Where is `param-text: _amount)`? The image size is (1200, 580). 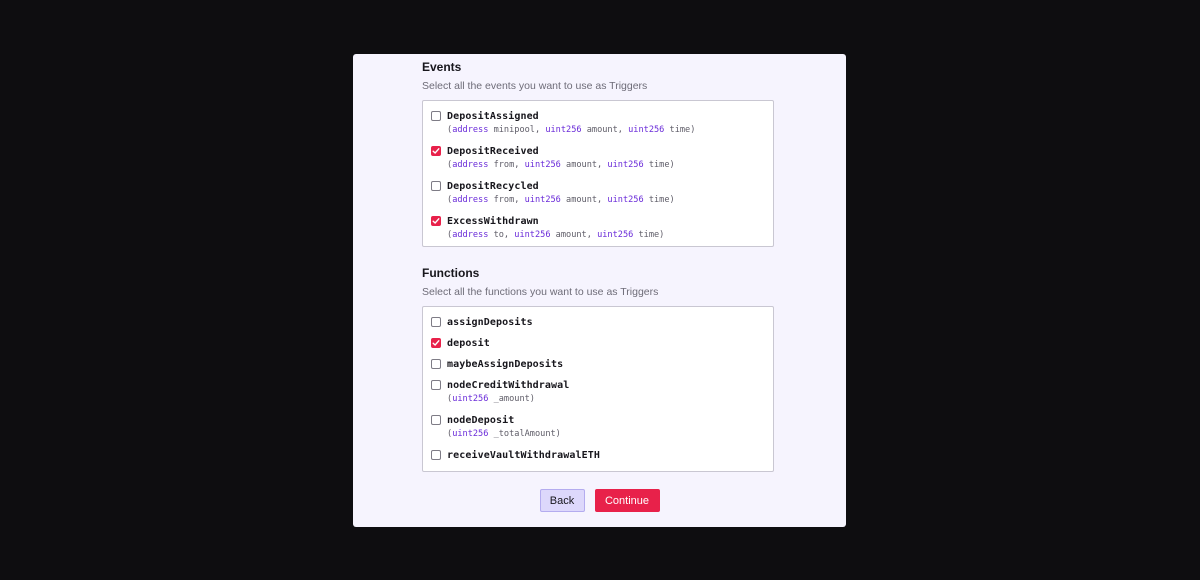
param-text: _amount) is located at coordinates (511, 399).